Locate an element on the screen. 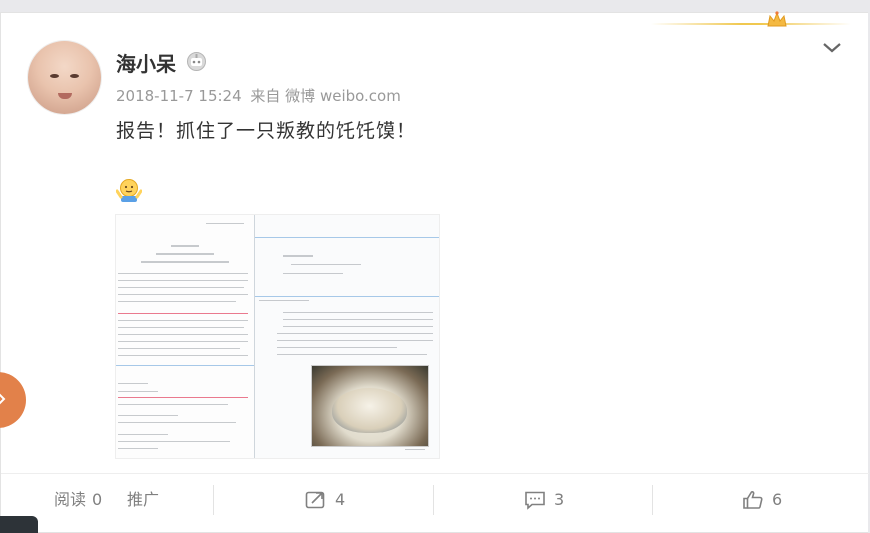 The width and height of the screenshot is (870, 533). read-value: 0 is located at coordinates (97, 499).